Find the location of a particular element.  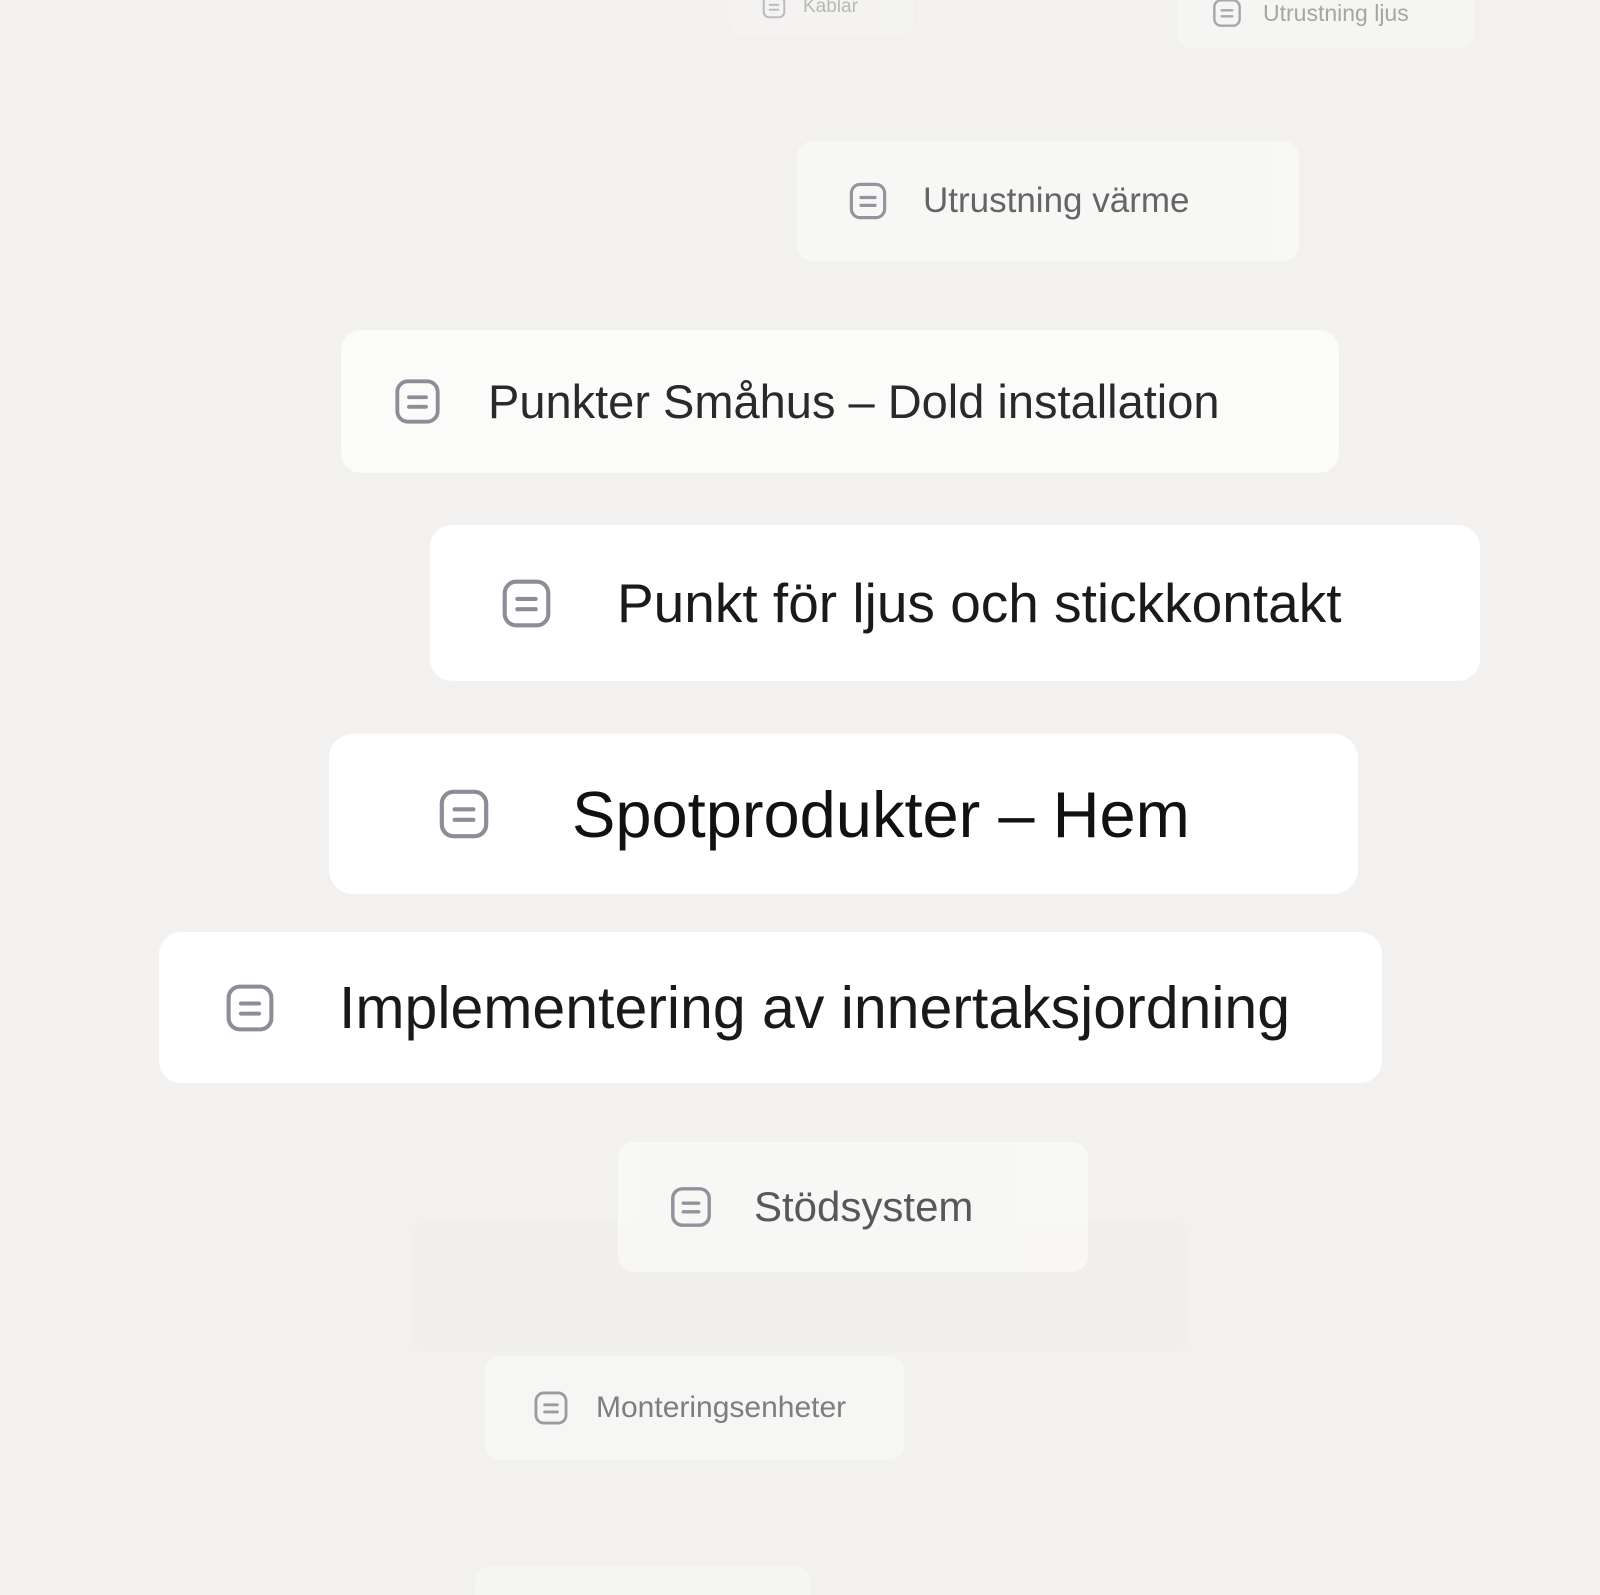

category-card-spotprodukter-hem: Spotprodukter – Hem is located at coordinates (843, 814).